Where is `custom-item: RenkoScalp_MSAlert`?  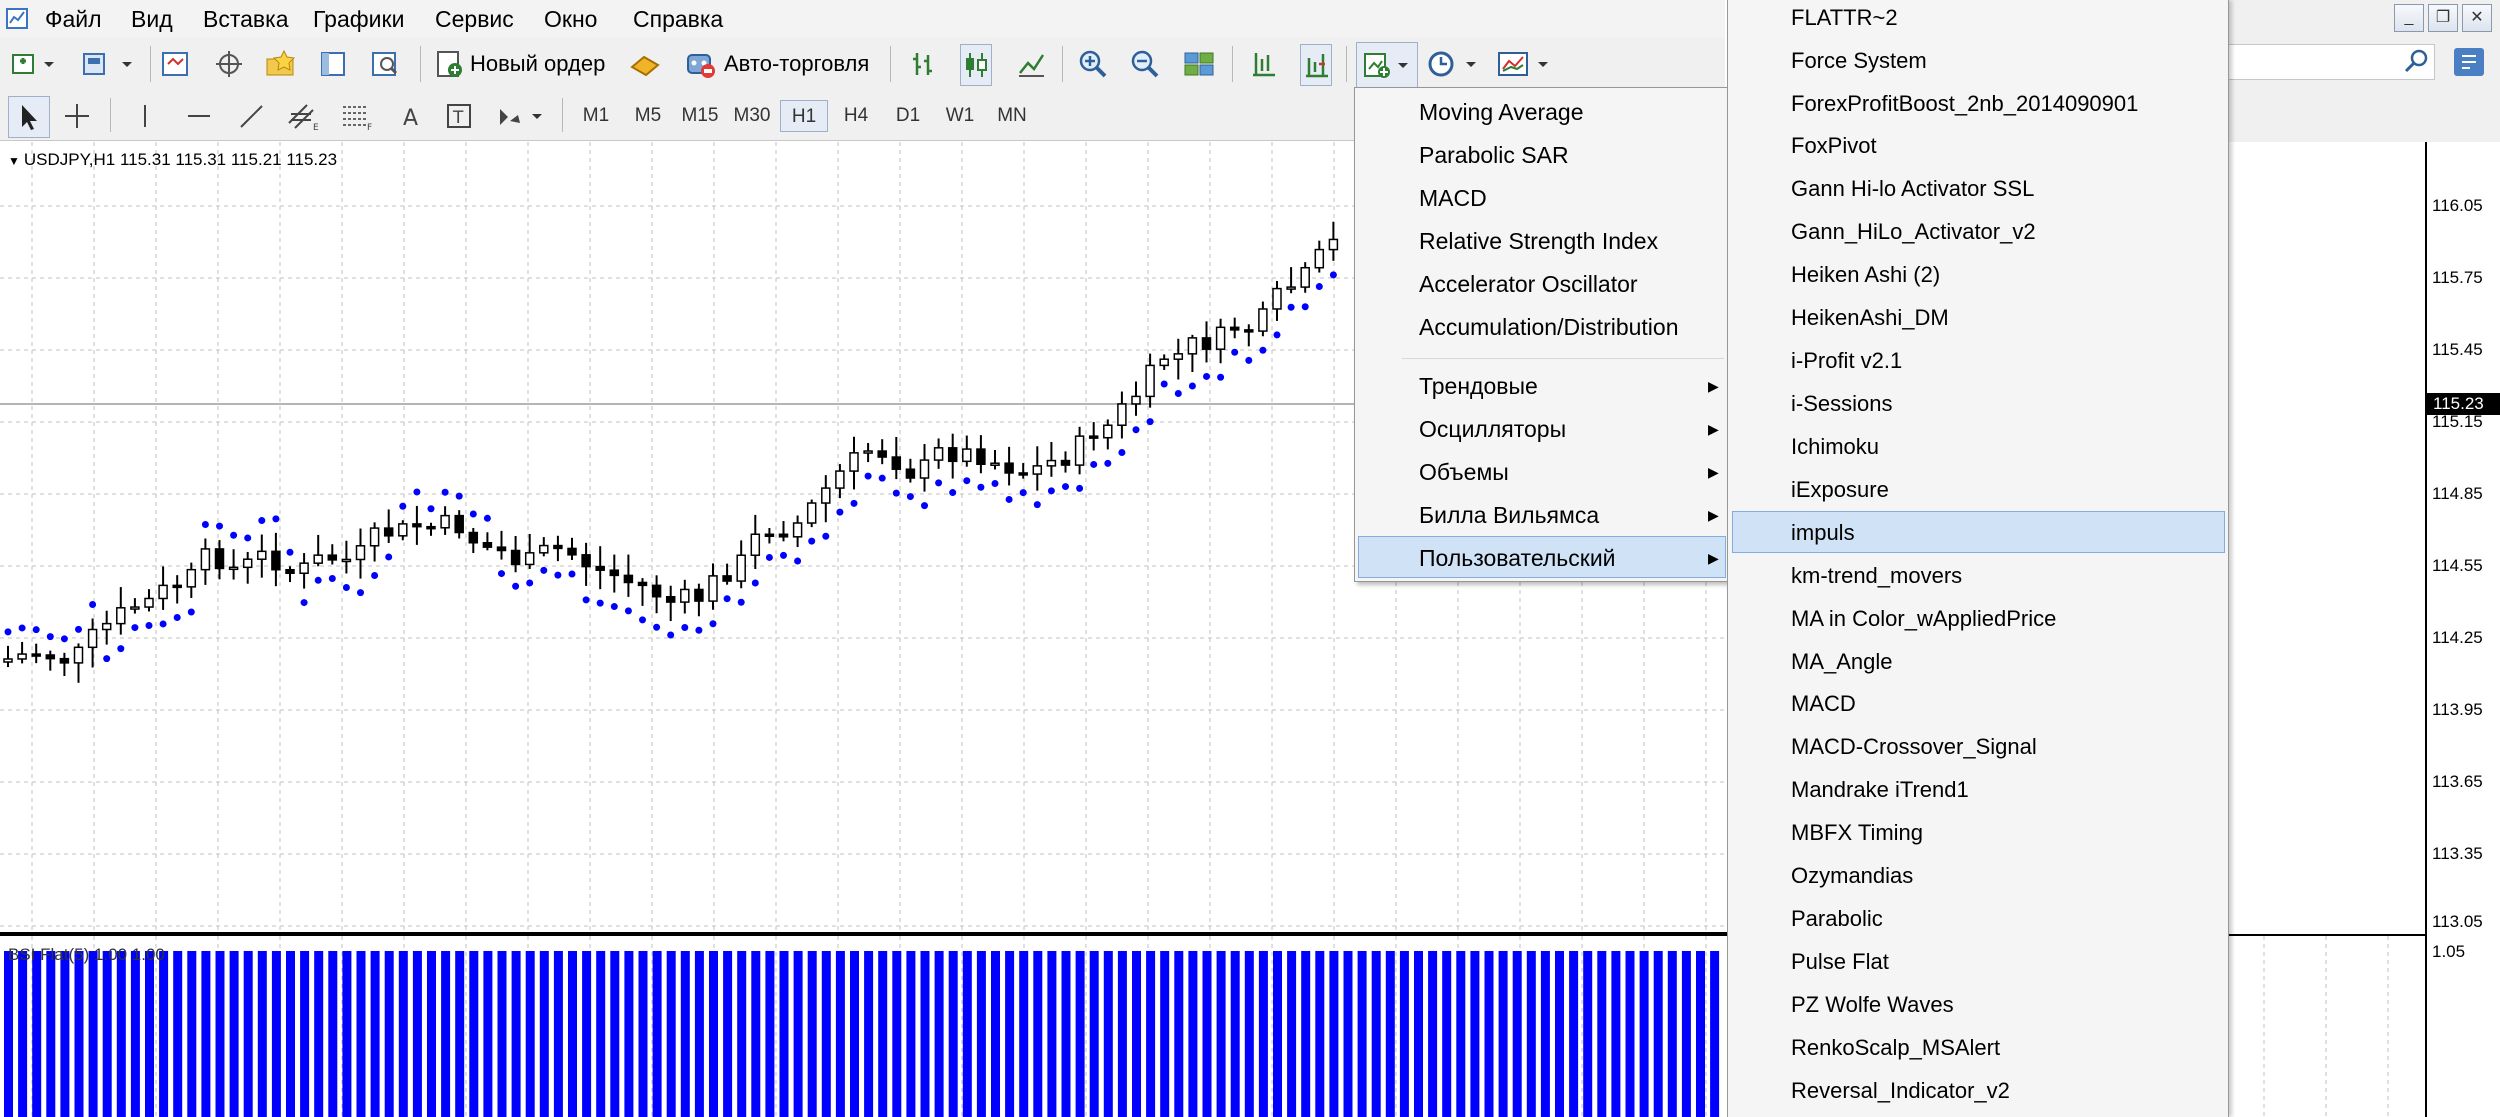 custom-item: RenkoScalp_MSAlert is located at coordinates (1895, 1048).